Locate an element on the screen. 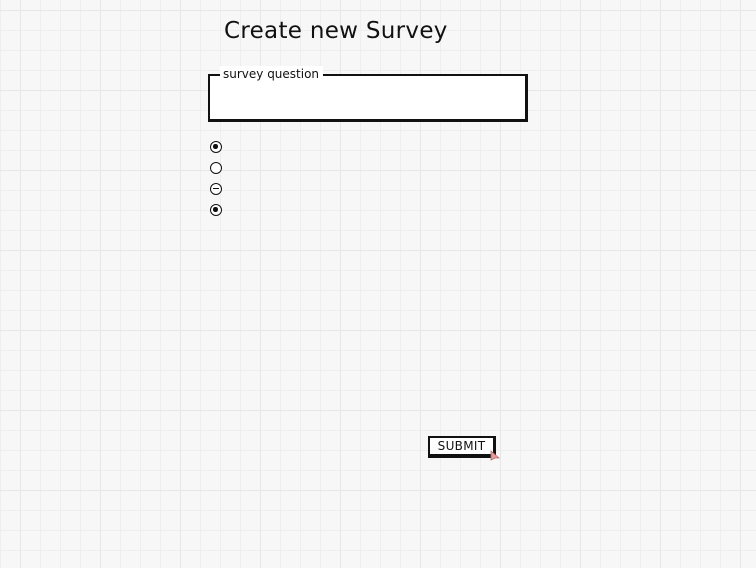 This screenshot has height=568, width=756. cursor-icon is located at coordinates (495, 455).